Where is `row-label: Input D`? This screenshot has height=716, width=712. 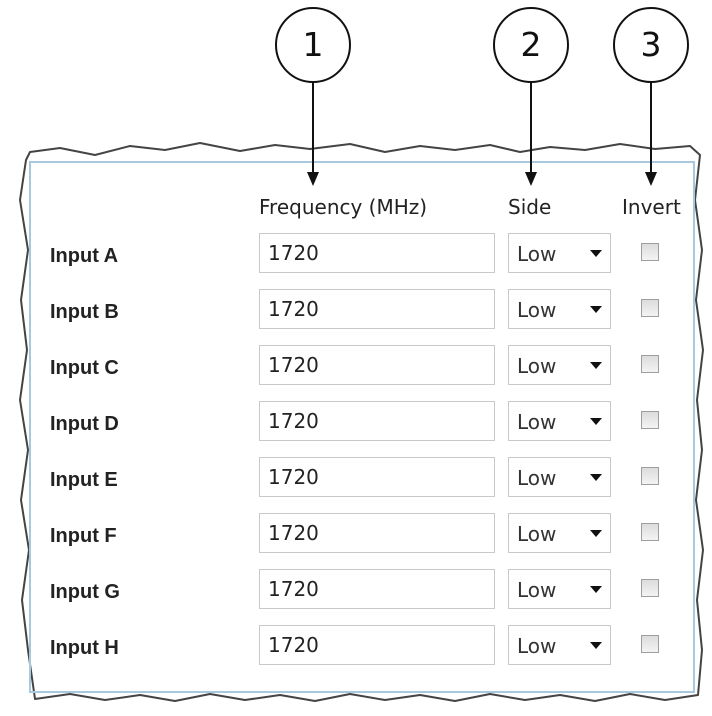
row-label: Input D is located at coordinates (84, 424).